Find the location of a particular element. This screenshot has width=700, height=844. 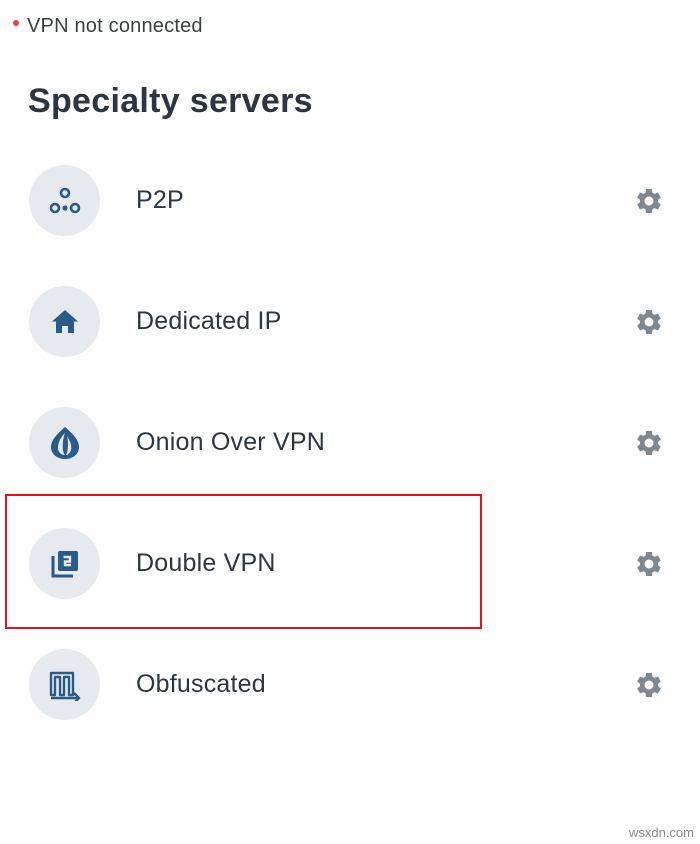

connection-status: VPN not connected is located at coordinates (108, 26).